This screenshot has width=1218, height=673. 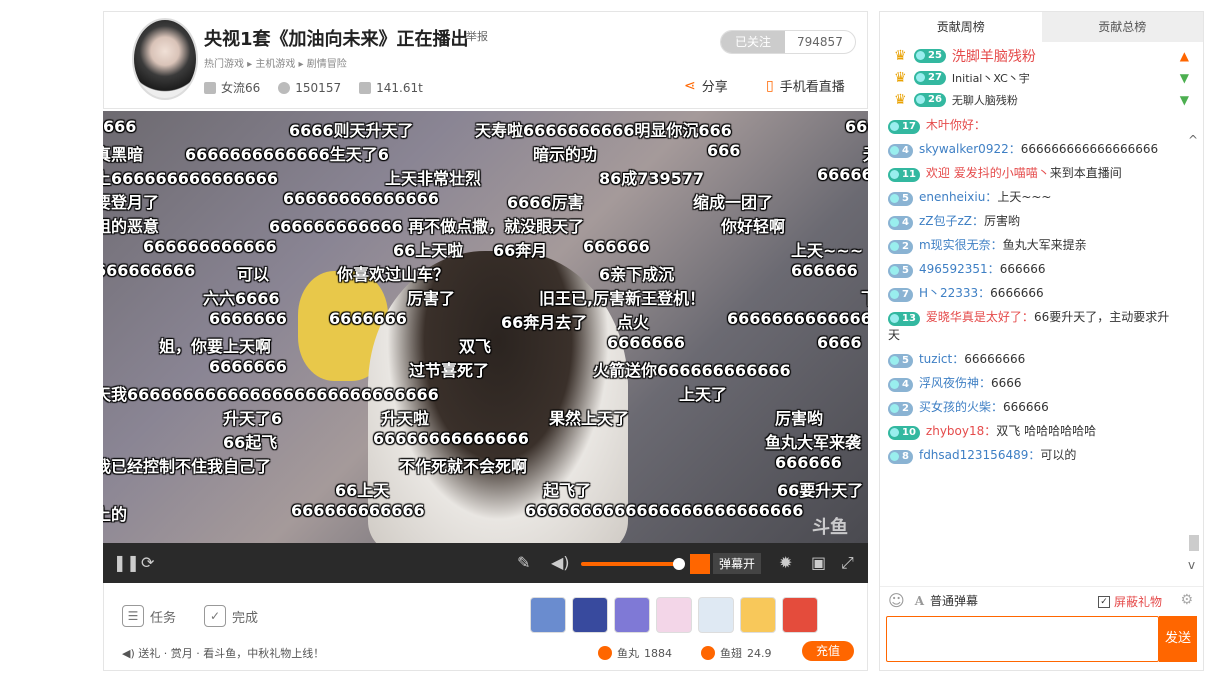 I want to click on volume-icon: ◀), so click(x=560, y=562).